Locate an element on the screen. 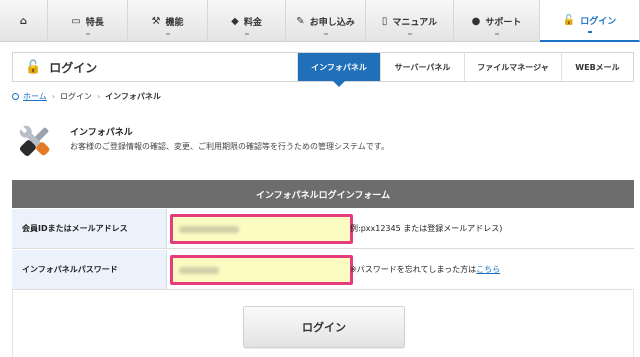 This screenshot has height=357, width=640. breadcrumb-current: インフォパネル is located at coordinates (133, 96).